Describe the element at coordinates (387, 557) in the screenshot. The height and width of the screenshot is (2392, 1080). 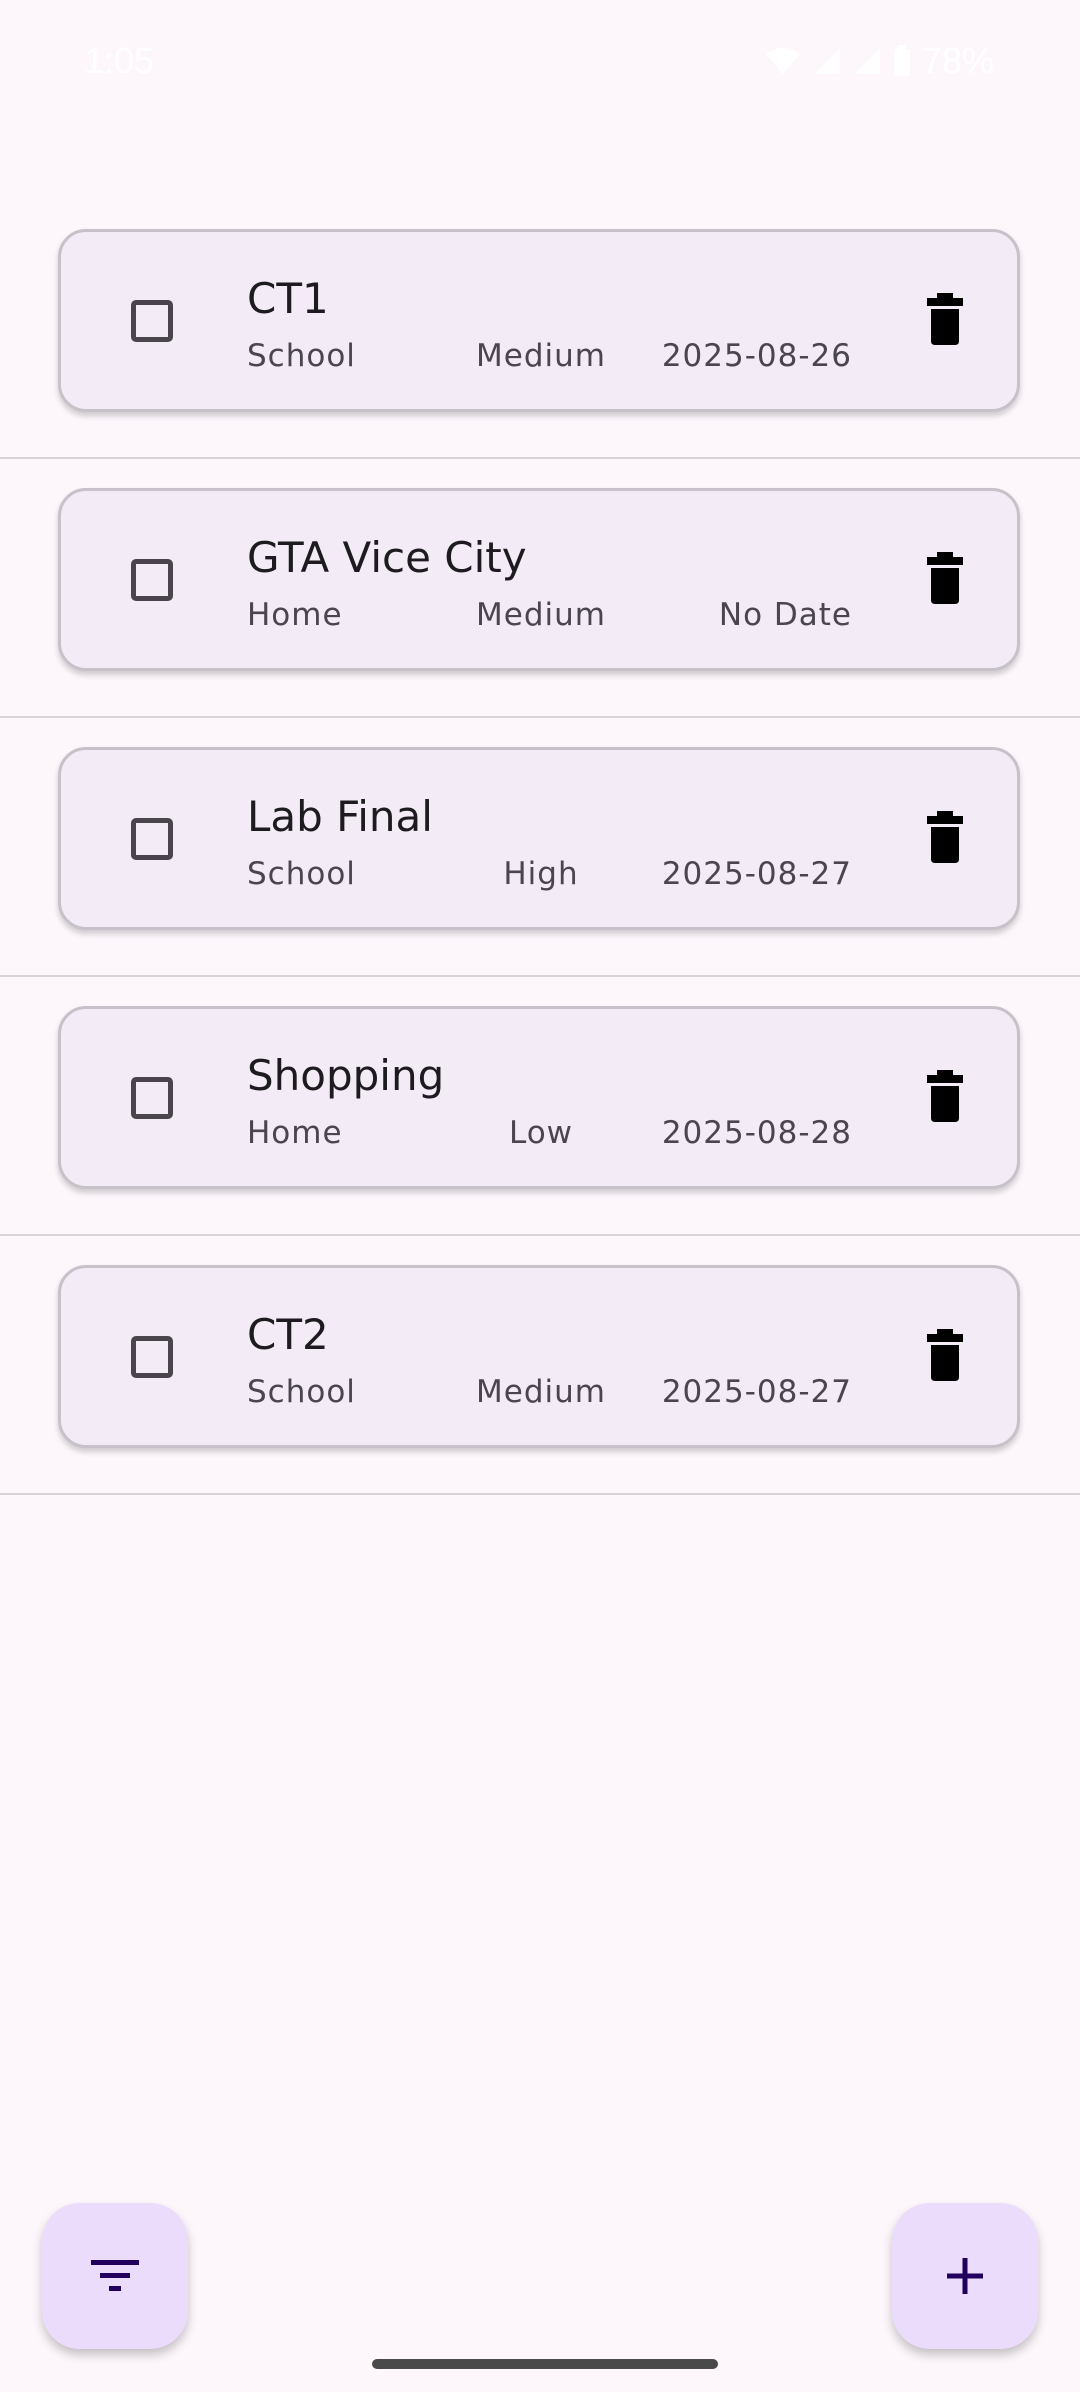
I see `task-title: GTA Vice City` at that location.